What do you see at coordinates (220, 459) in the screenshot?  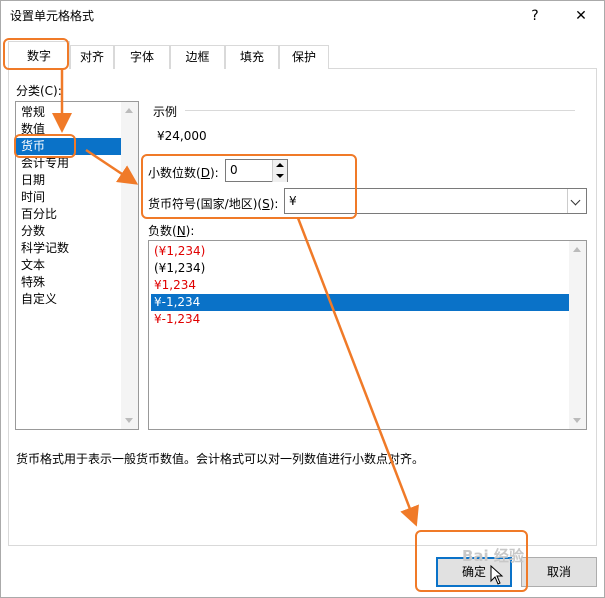 I see `format-description: 货币格式用于表示一般货币数值。会计格式可以对一列数值进行小数点对齐。` at bounding box center [220, 459].